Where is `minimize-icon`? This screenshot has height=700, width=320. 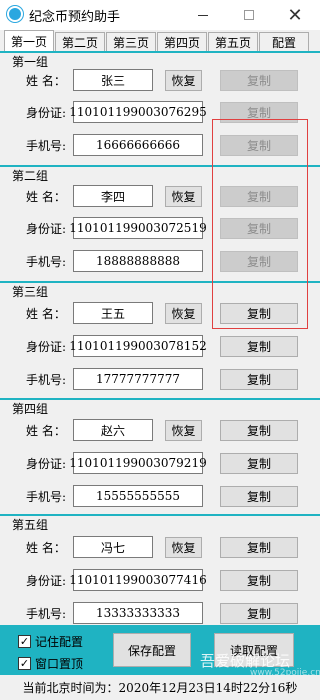 minimize-icon is located at coordinates (203, 15).